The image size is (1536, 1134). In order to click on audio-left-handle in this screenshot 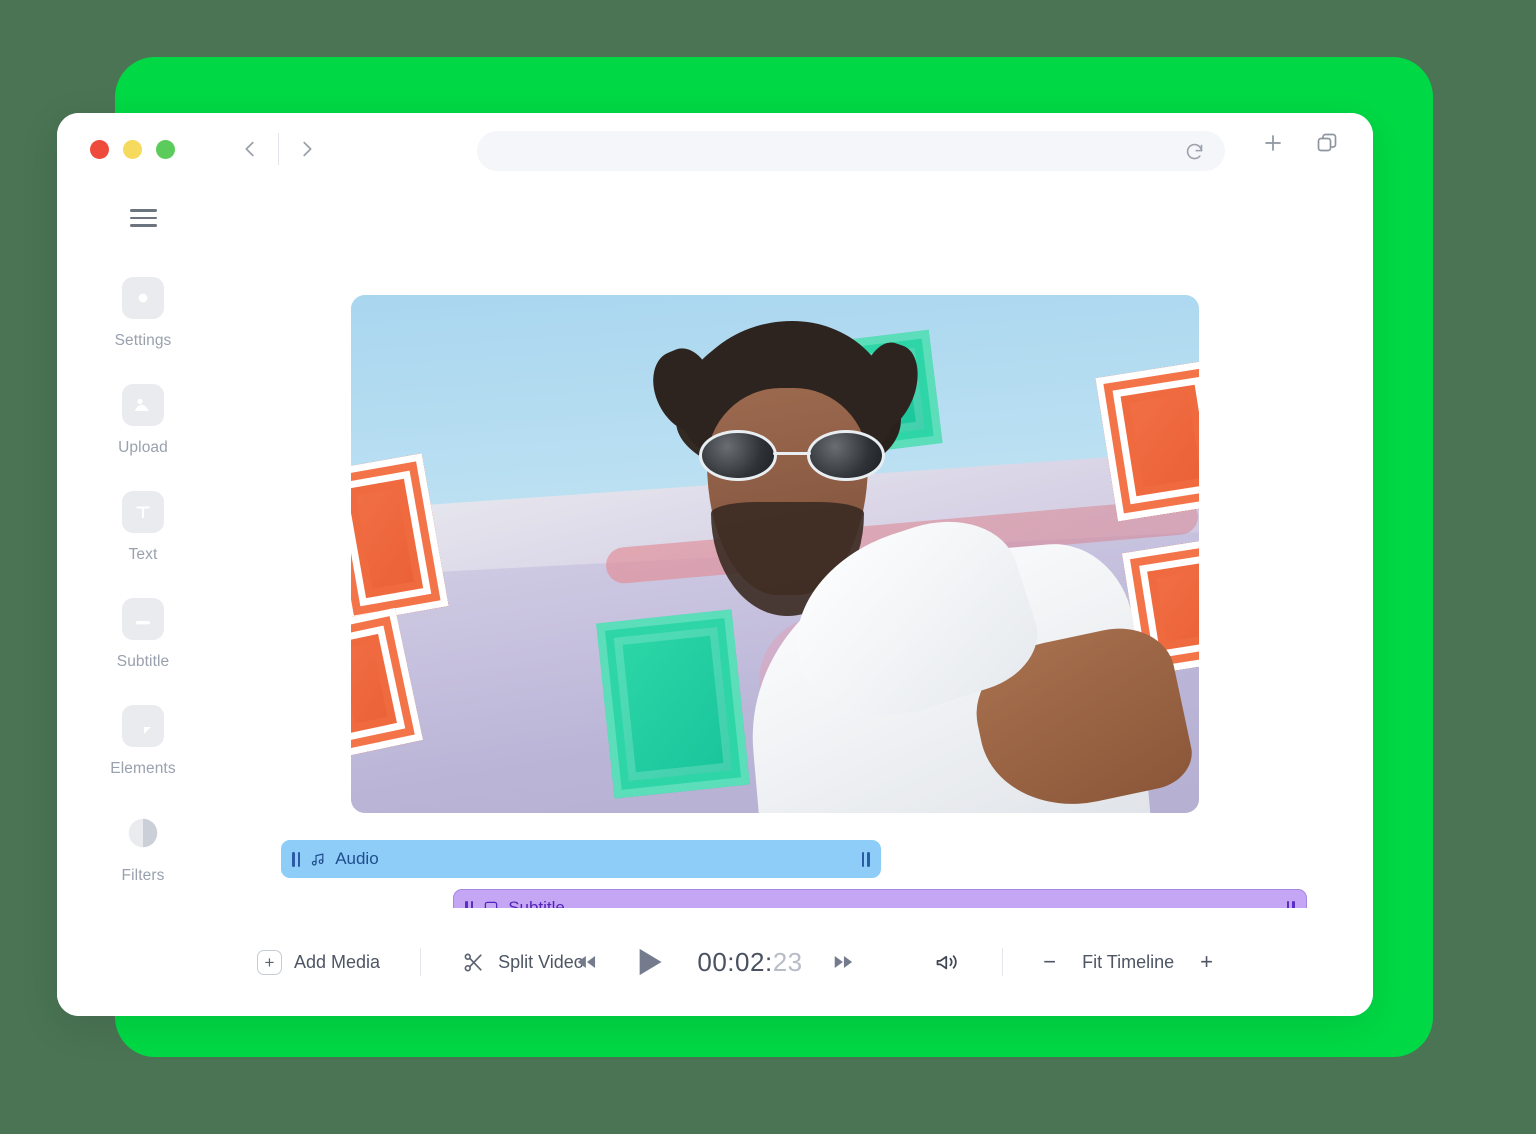, I will do `click(296, 859)`.